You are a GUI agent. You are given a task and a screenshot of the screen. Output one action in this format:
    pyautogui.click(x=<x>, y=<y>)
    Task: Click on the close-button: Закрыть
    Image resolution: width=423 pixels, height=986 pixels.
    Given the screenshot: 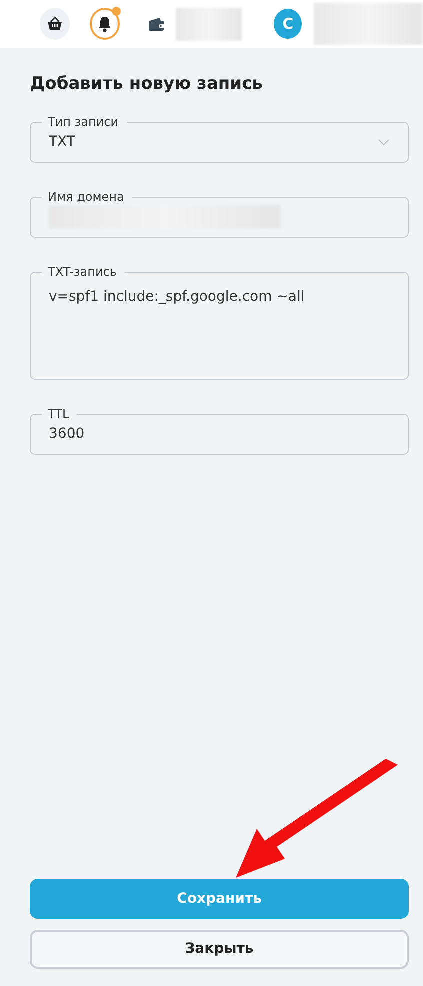 What is the action you would take?
    pyautogui.click(x=219, y=949)
    